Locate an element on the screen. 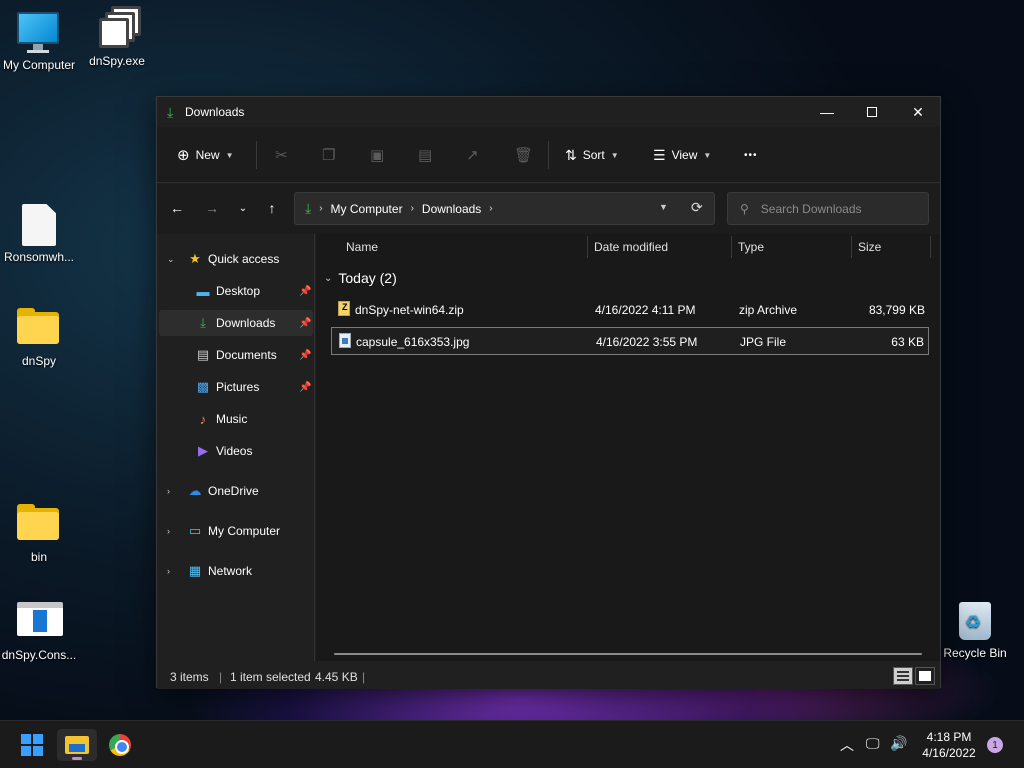 The width and height of the screenshot is (1024, 768). nav-item-desktop: ▬ Desktop 📌 is located at coordinates (236, 291).